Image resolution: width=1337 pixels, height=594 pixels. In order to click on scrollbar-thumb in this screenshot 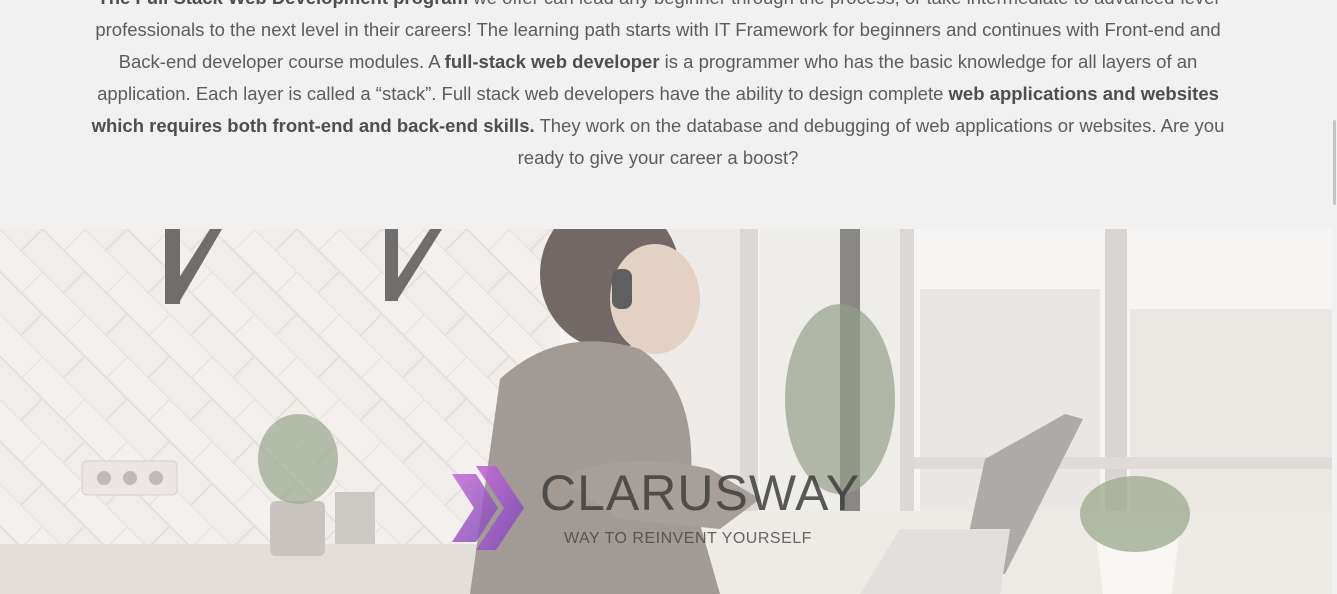, I will do `click(1334, 162)`.